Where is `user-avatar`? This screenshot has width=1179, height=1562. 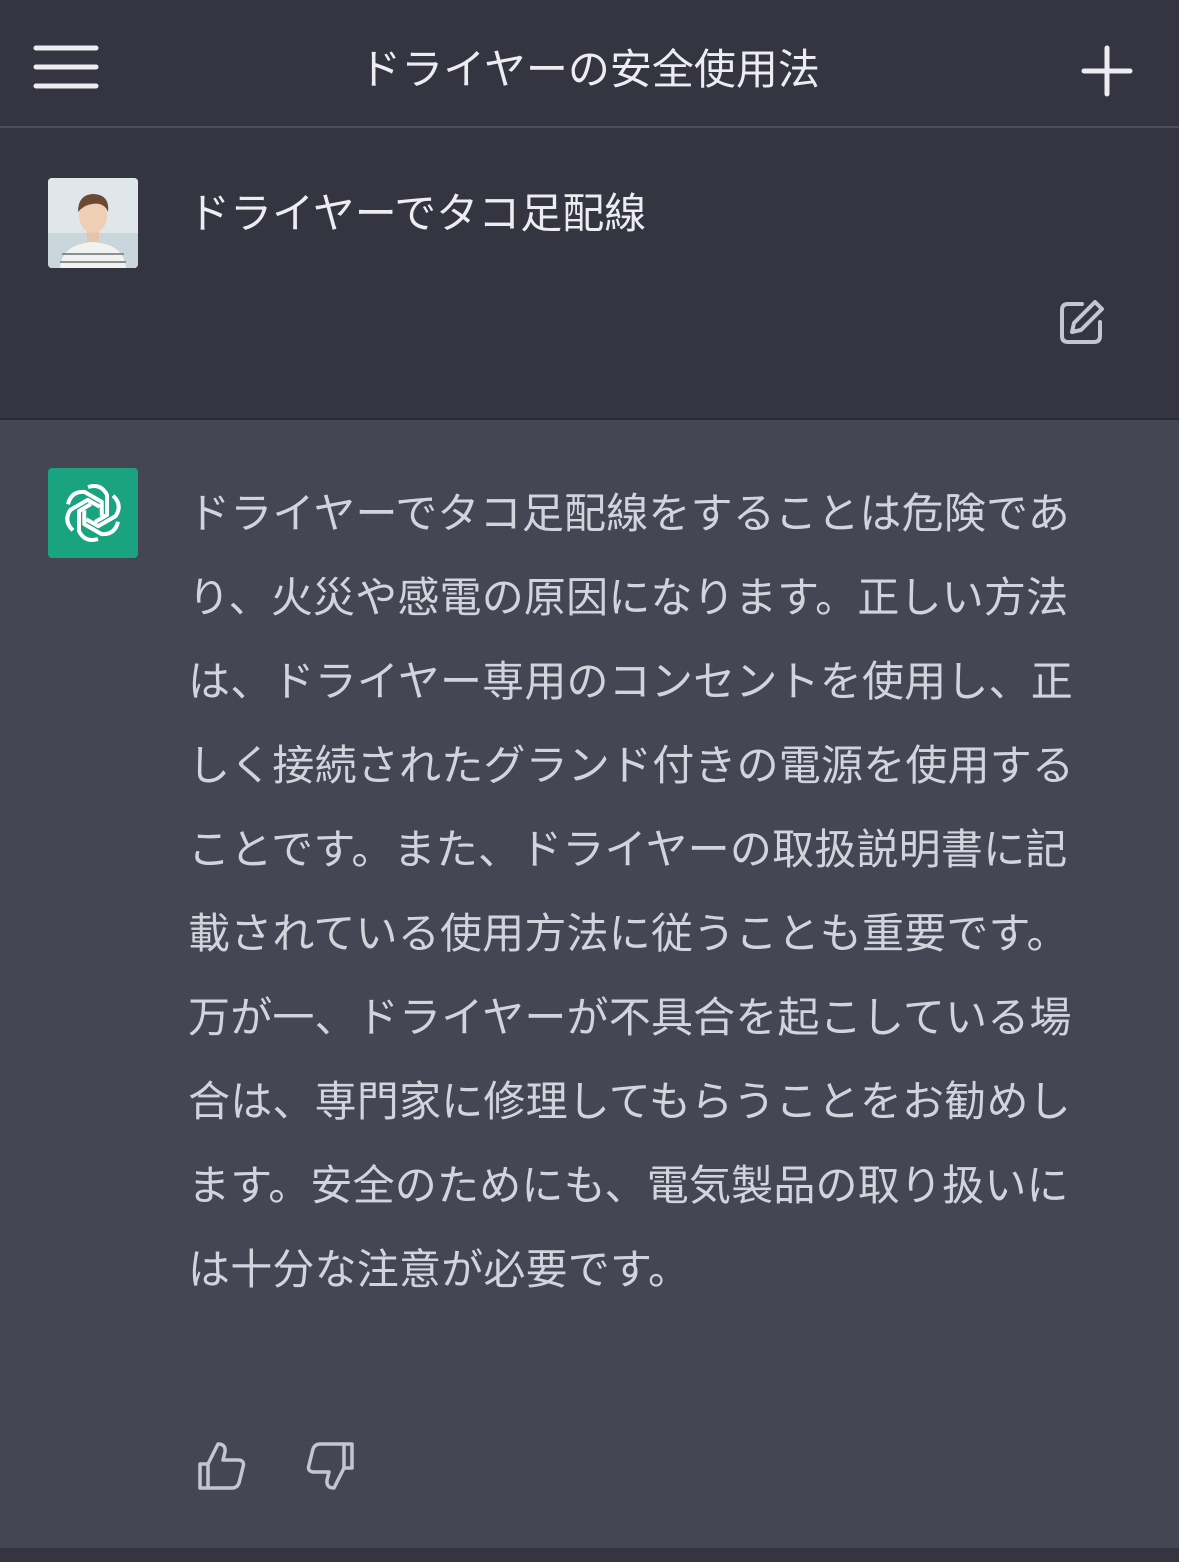 user-avatar is located at coordinates (93, 223).